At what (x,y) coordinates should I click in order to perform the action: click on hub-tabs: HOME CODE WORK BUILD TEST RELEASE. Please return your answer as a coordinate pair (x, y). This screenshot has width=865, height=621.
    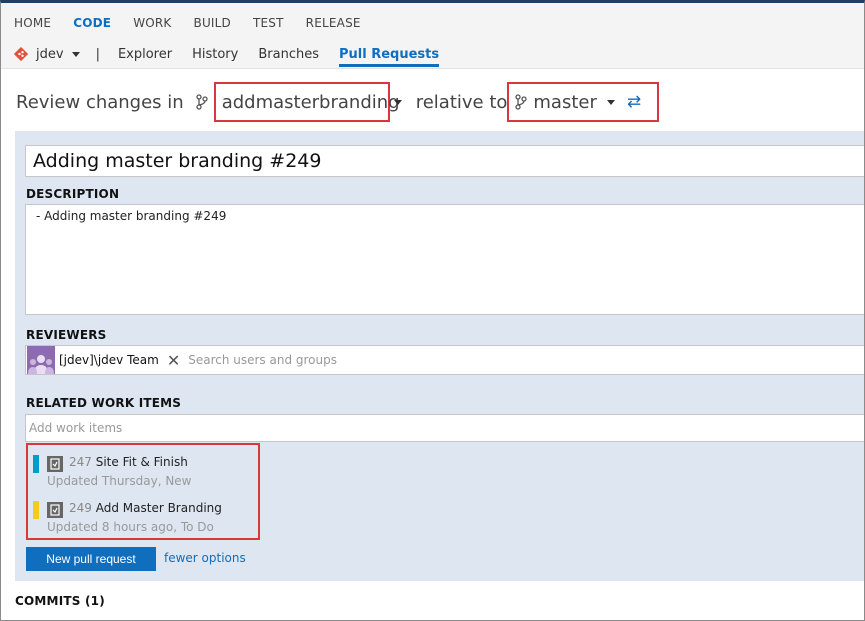
    Looking at the image, I should click on (198, 23).